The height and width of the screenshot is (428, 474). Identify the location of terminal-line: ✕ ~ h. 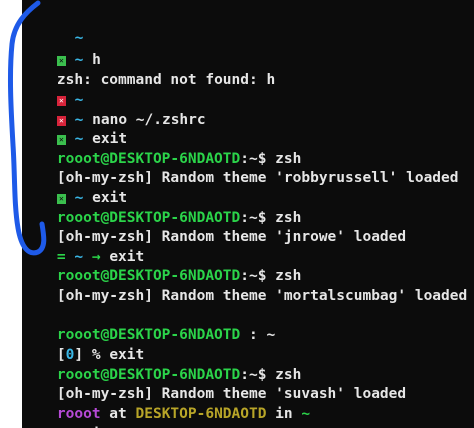
(61, 49).